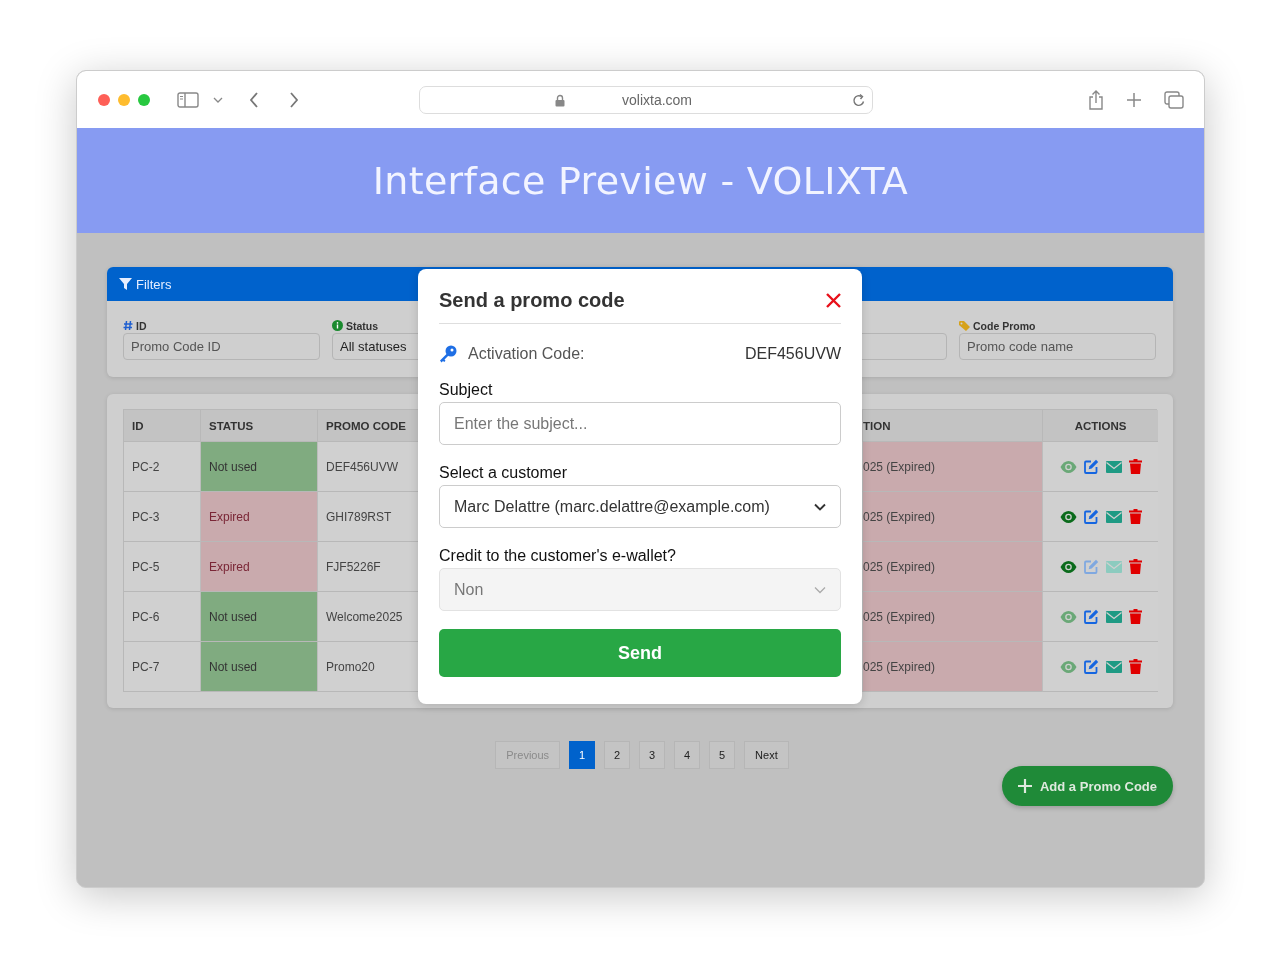 The height and width of the screenshot is (959, 1280). I want to click on table-cell: PC-5, so click(162, 567).